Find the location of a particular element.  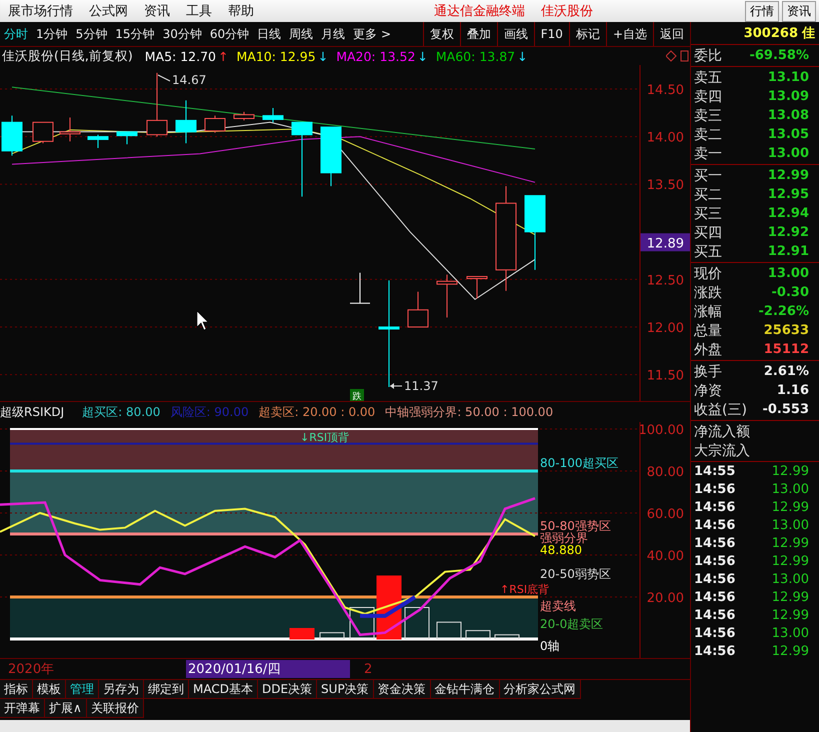

low-price-label: 11.37 is located at coordinates (421, 386).